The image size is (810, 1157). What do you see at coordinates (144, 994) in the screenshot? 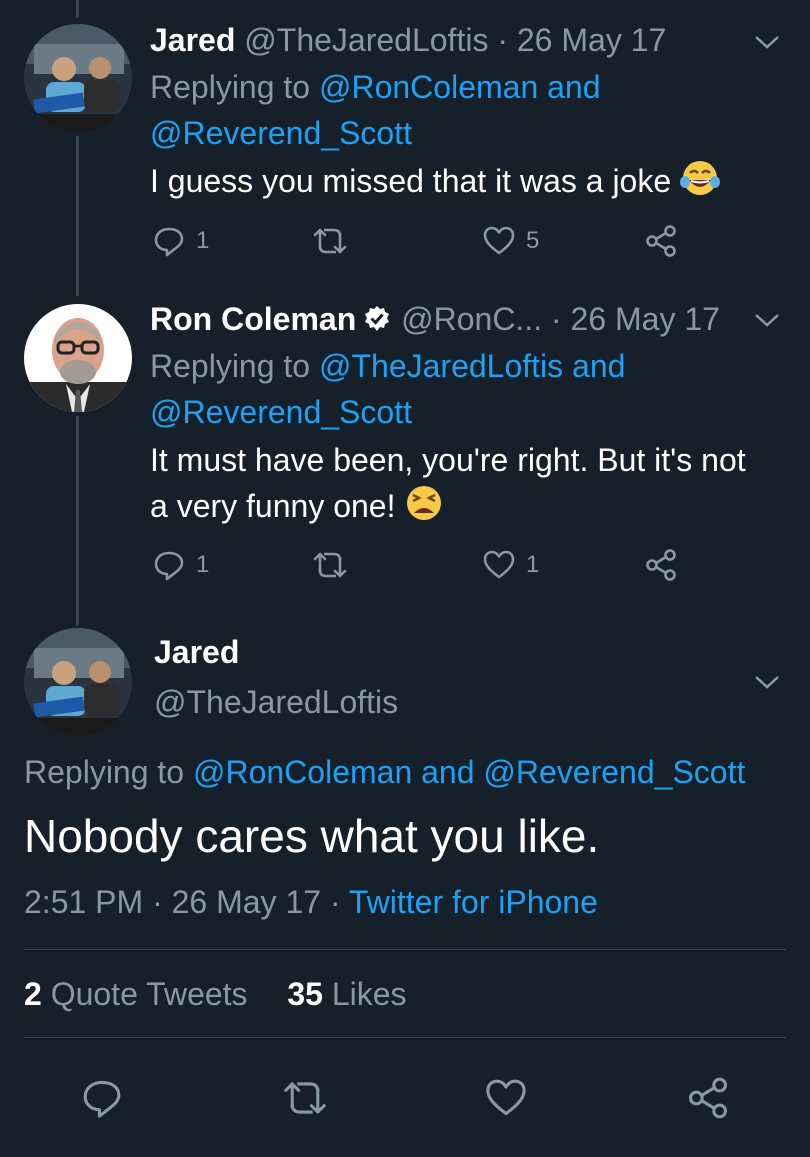
I see `quote-tweets-label: Quote Tweets` at bounding box center [144, 994].